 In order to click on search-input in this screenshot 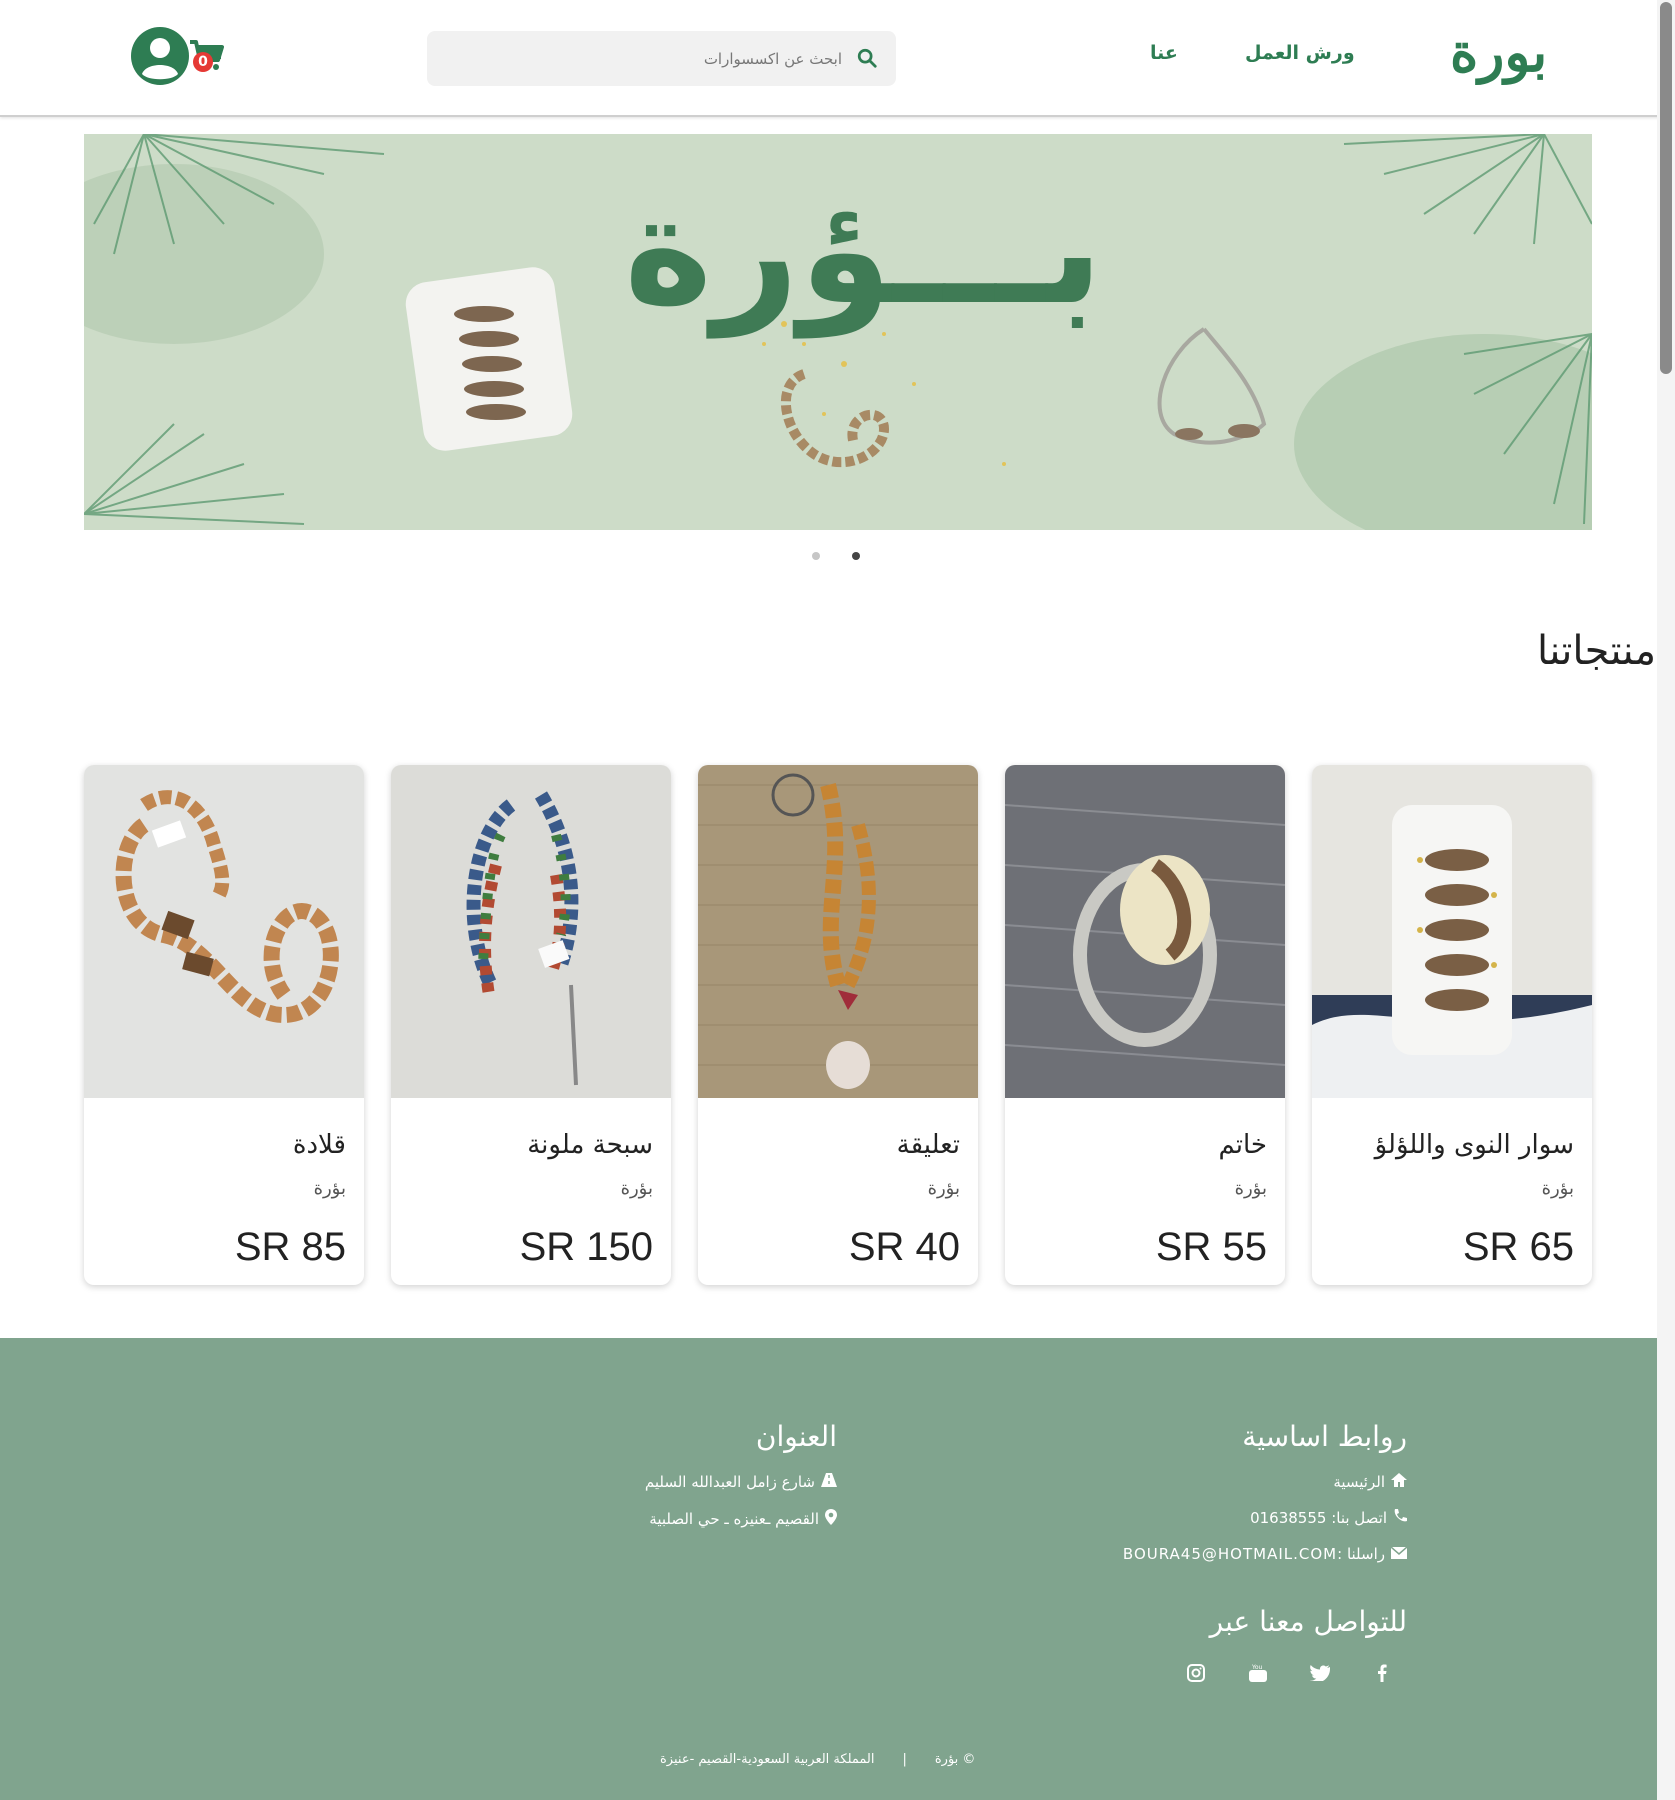, I will do `click(662, 58)`.